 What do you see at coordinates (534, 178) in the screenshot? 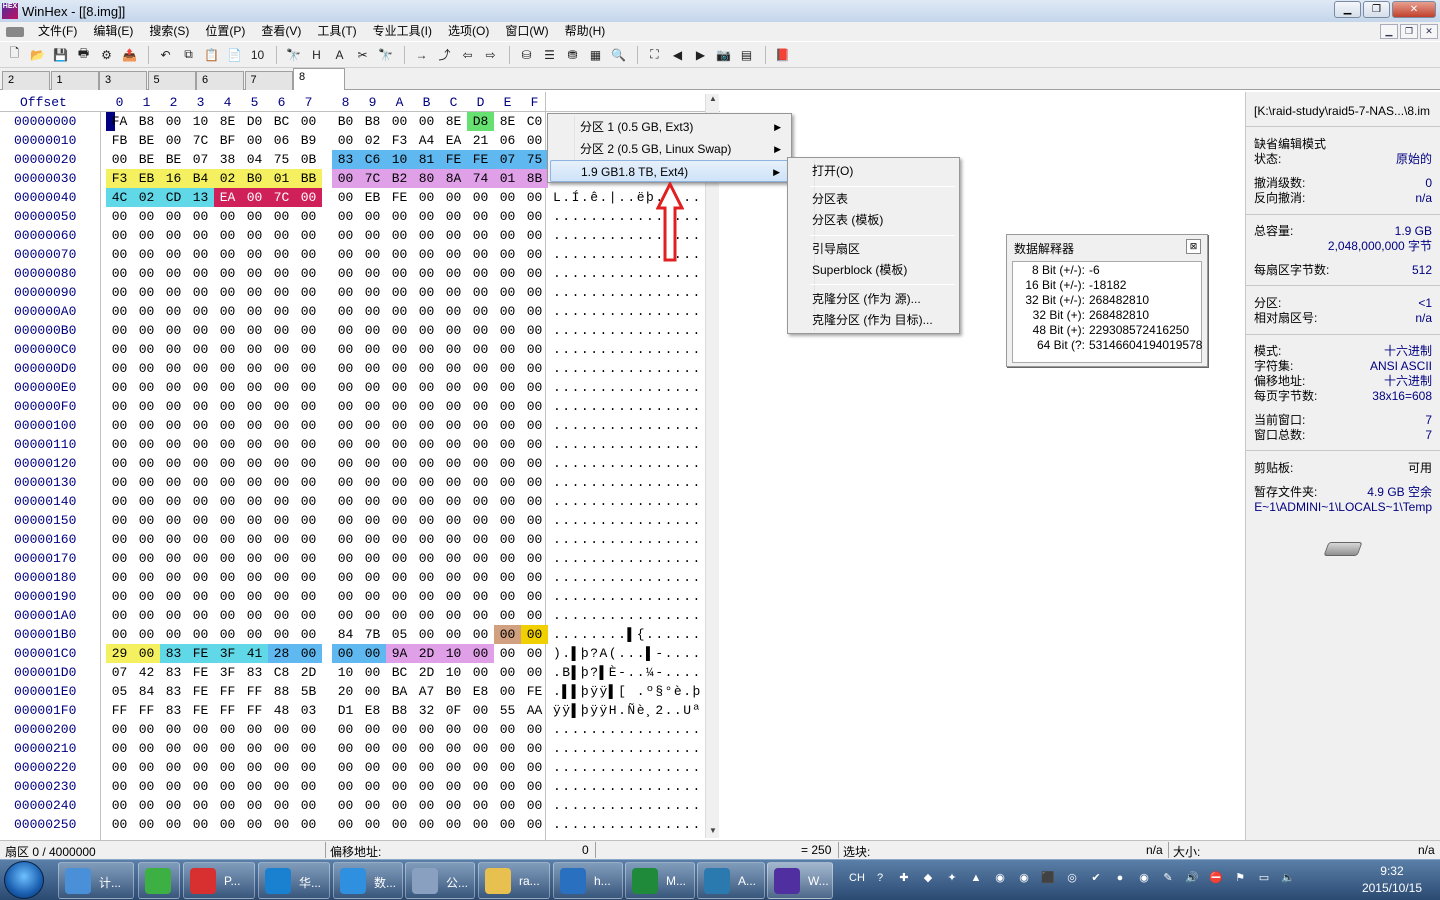
I see `hex-byte: 8B` at bounding box center [534, 178].